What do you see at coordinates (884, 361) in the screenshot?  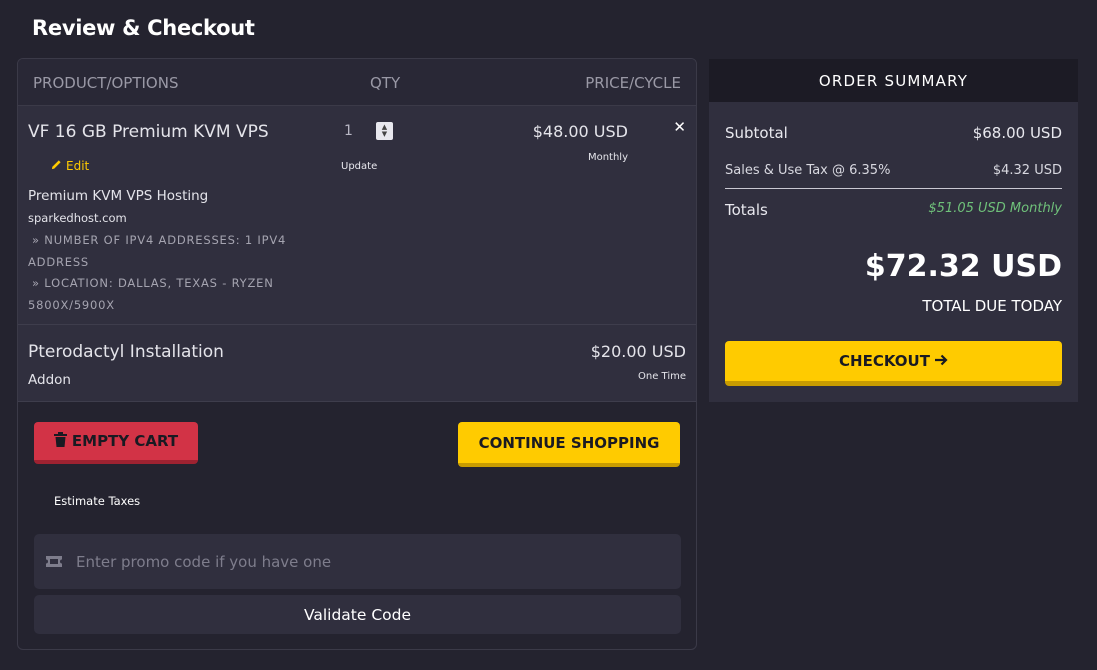 I see `checkout-label: CHECKOUT` at bounding box center [884, 361].